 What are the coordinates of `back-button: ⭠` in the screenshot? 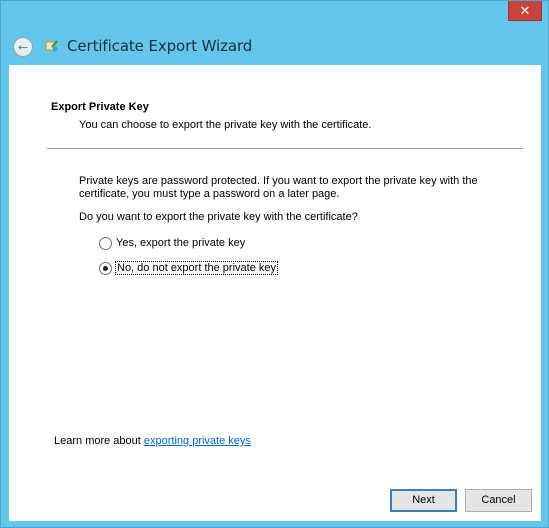 It's located at (23, 47).